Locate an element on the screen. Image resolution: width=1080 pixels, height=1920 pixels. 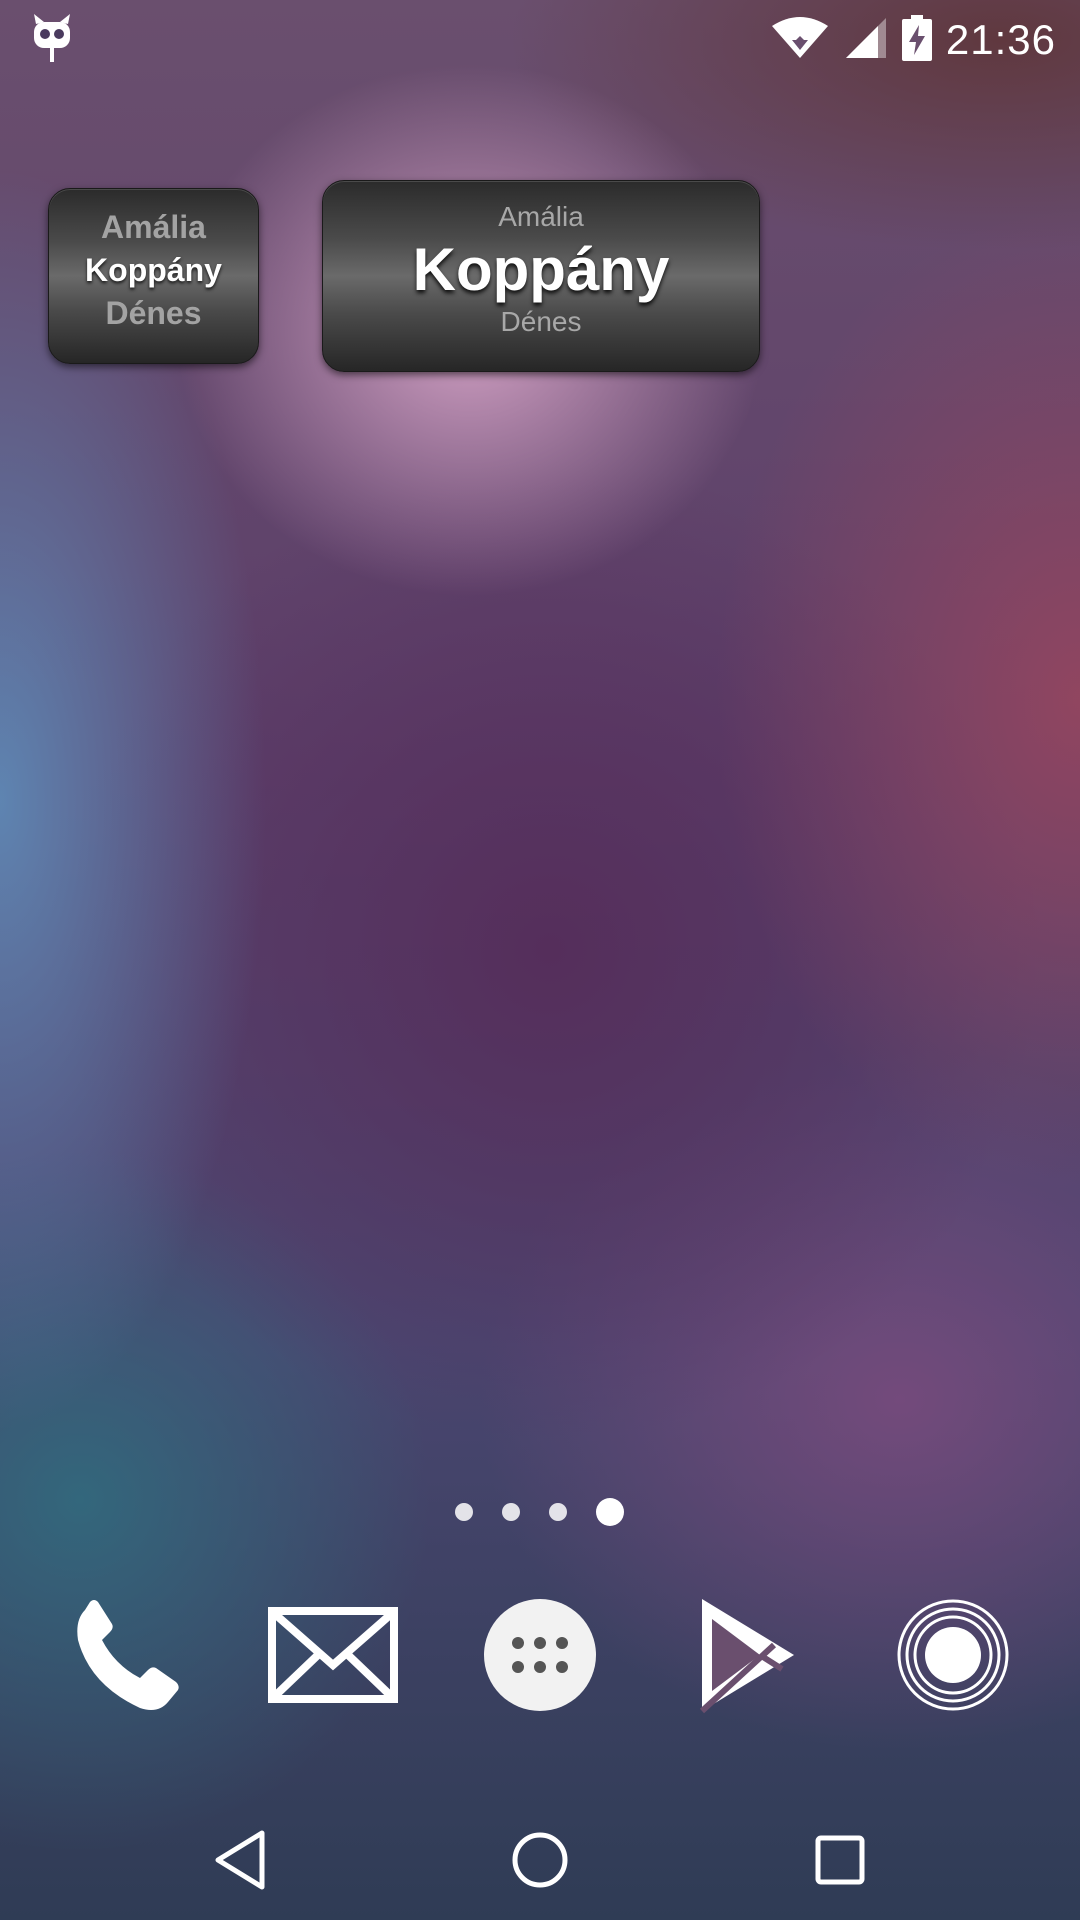
dock is located at coordinates (540, 1655).